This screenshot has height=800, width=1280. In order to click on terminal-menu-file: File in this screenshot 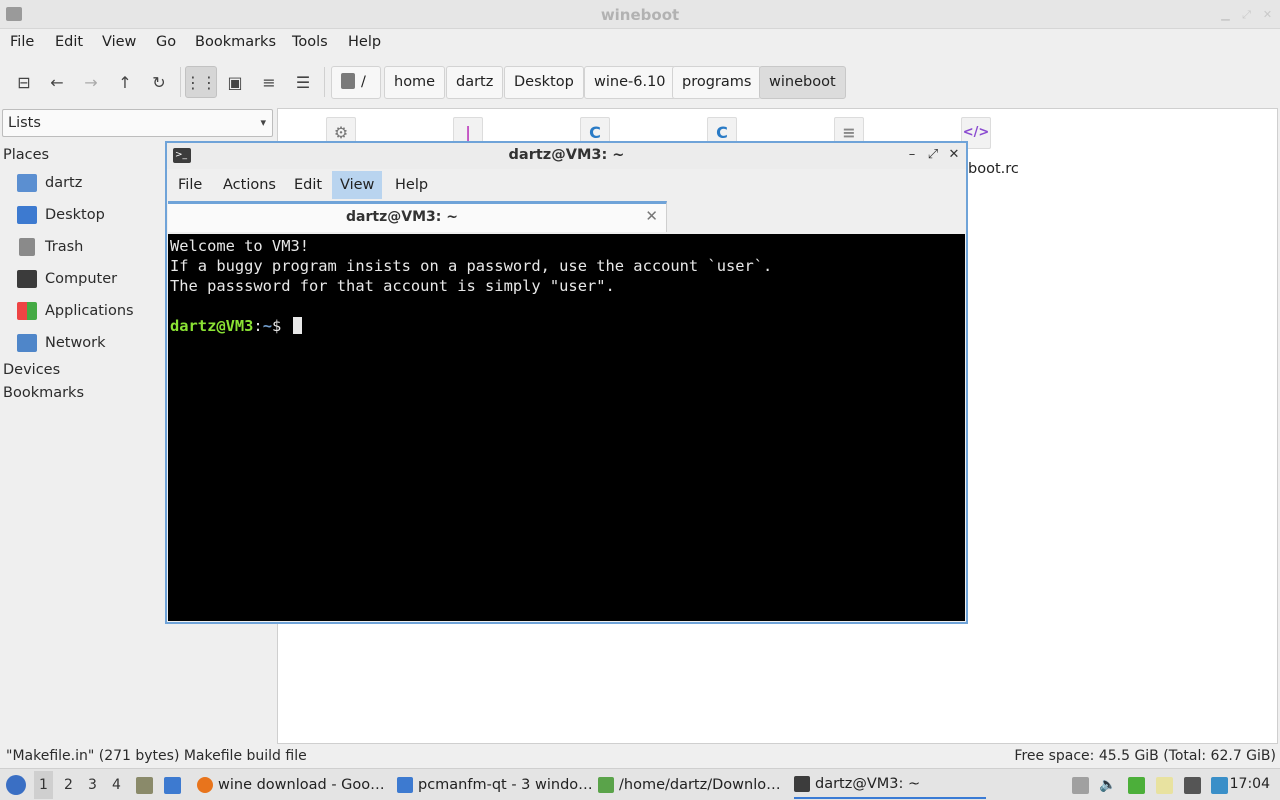, I will do `click(190, 185)`.